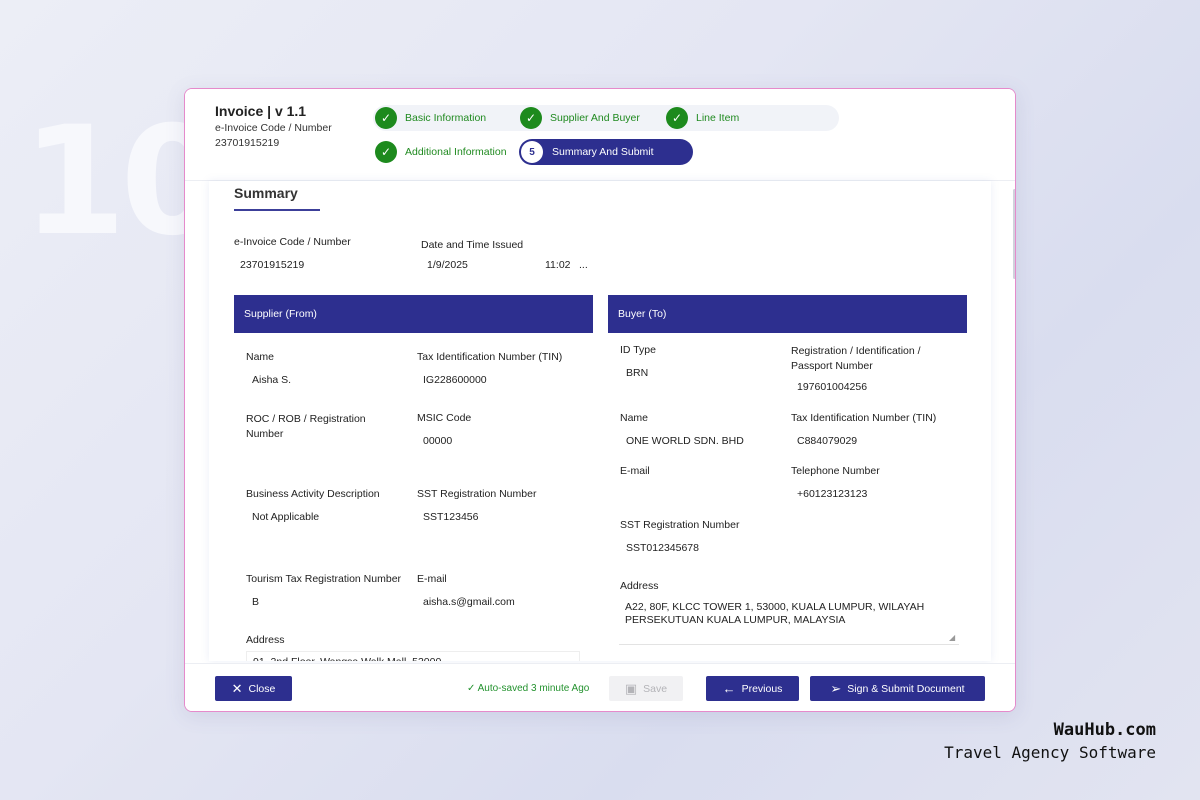  What do you see at coordinates (265, 640) in the screenshot?
I see `supplier-address-label: Address` at bounding box center [265, 640].